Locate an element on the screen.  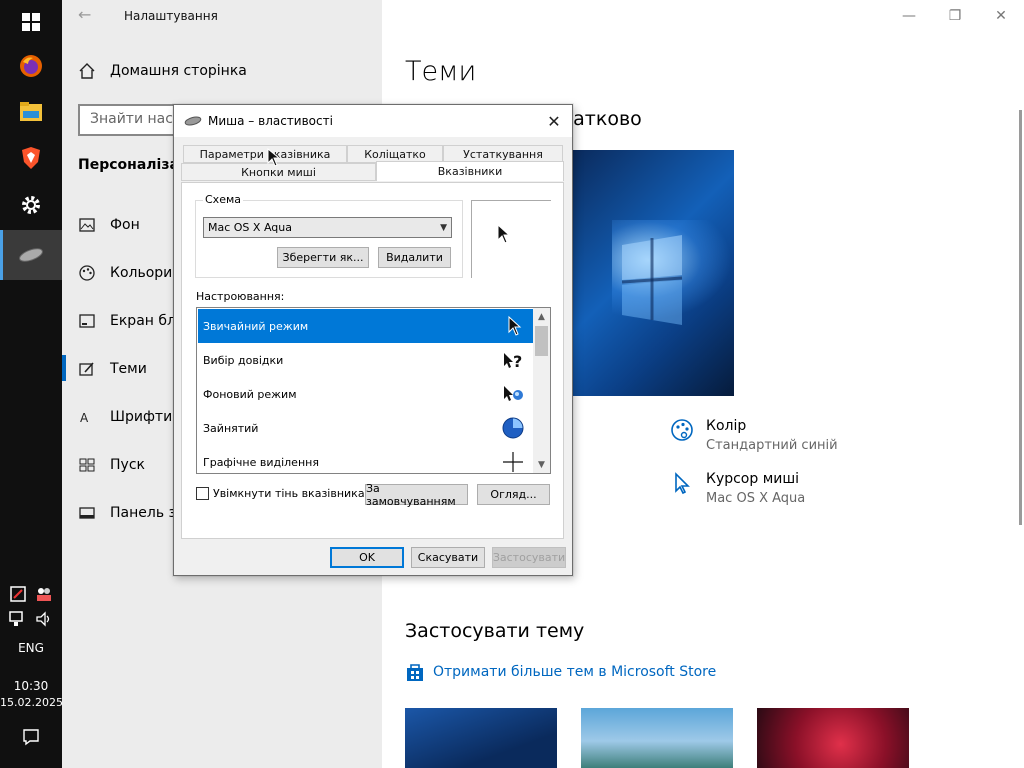
apply-theme-heading: Застосувати тему is located at coordinates (495, 631).